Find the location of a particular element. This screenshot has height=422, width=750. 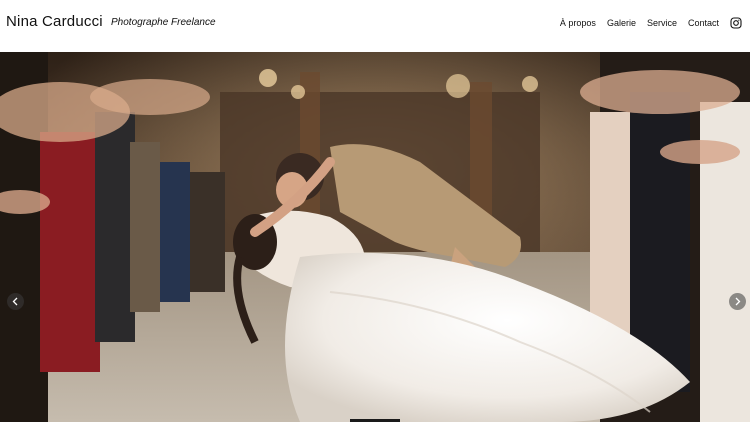

brand-tagline: Photographe Freelance is located at coordinates (163, 22).